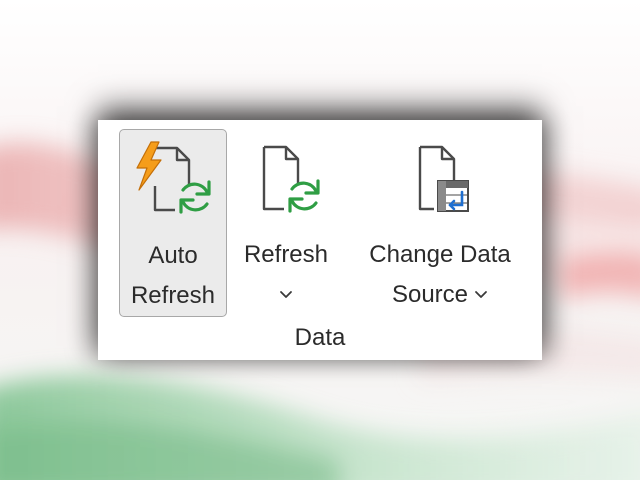  I want to click on group-label-data: Data, so click(320, 337).